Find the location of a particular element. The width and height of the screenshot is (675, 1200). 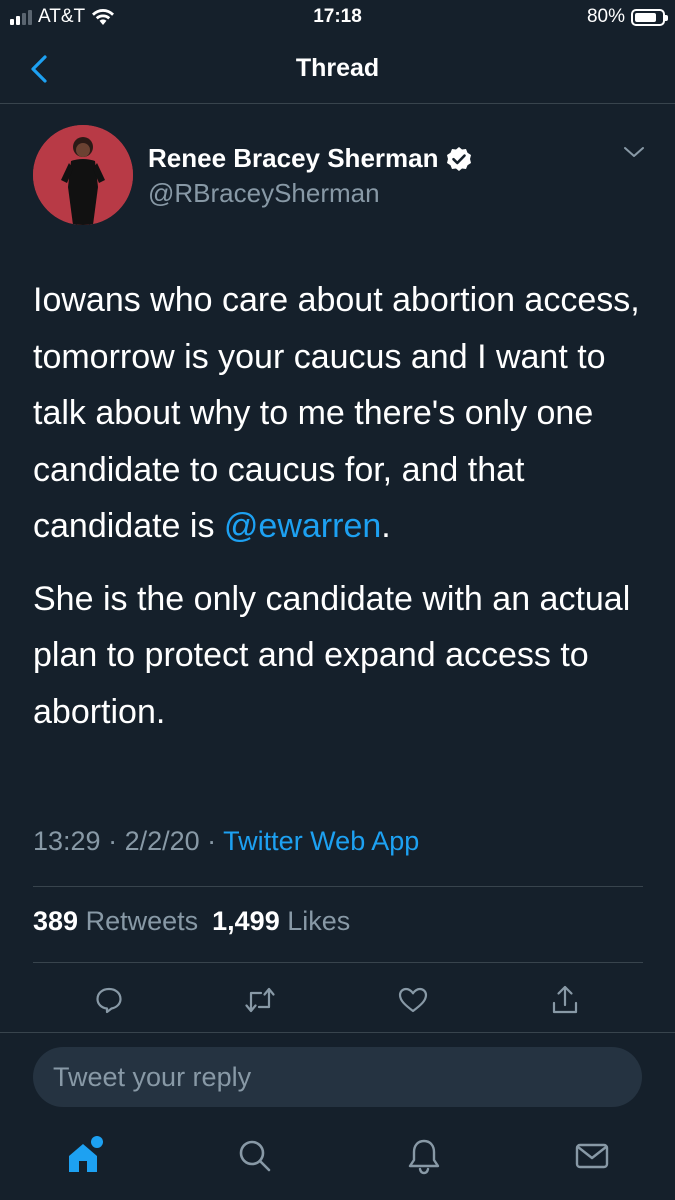

tweet-source-link: Twitter Web App is located at coordinates (321, 841).